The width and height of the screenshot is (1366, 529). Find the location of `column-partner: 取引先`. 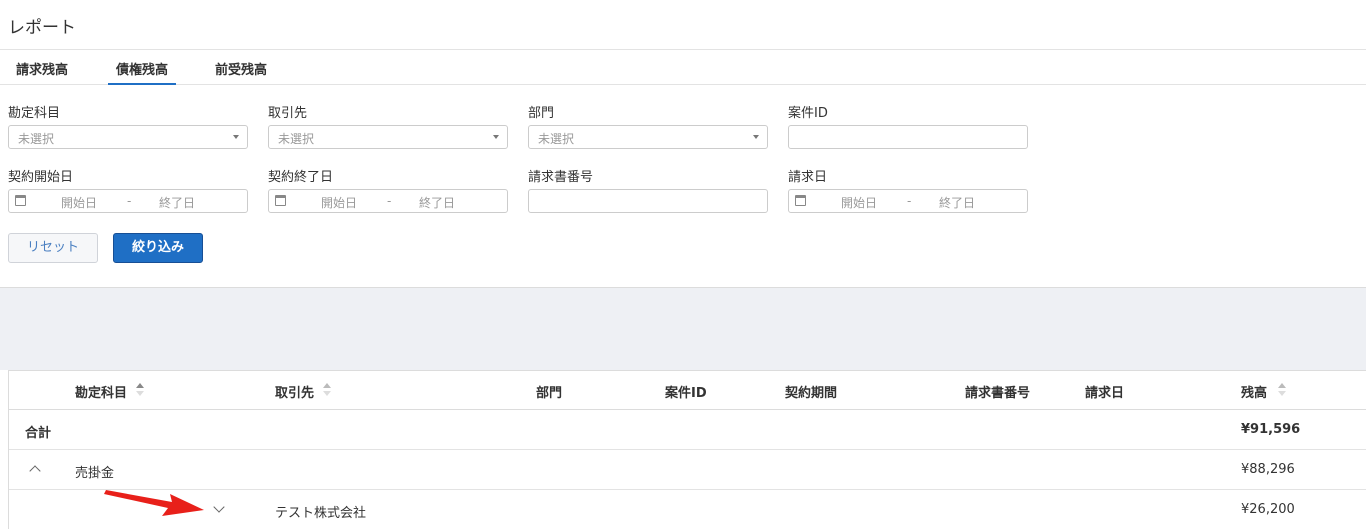

column-partner: 取引先 is located at coordinates (294, 391).